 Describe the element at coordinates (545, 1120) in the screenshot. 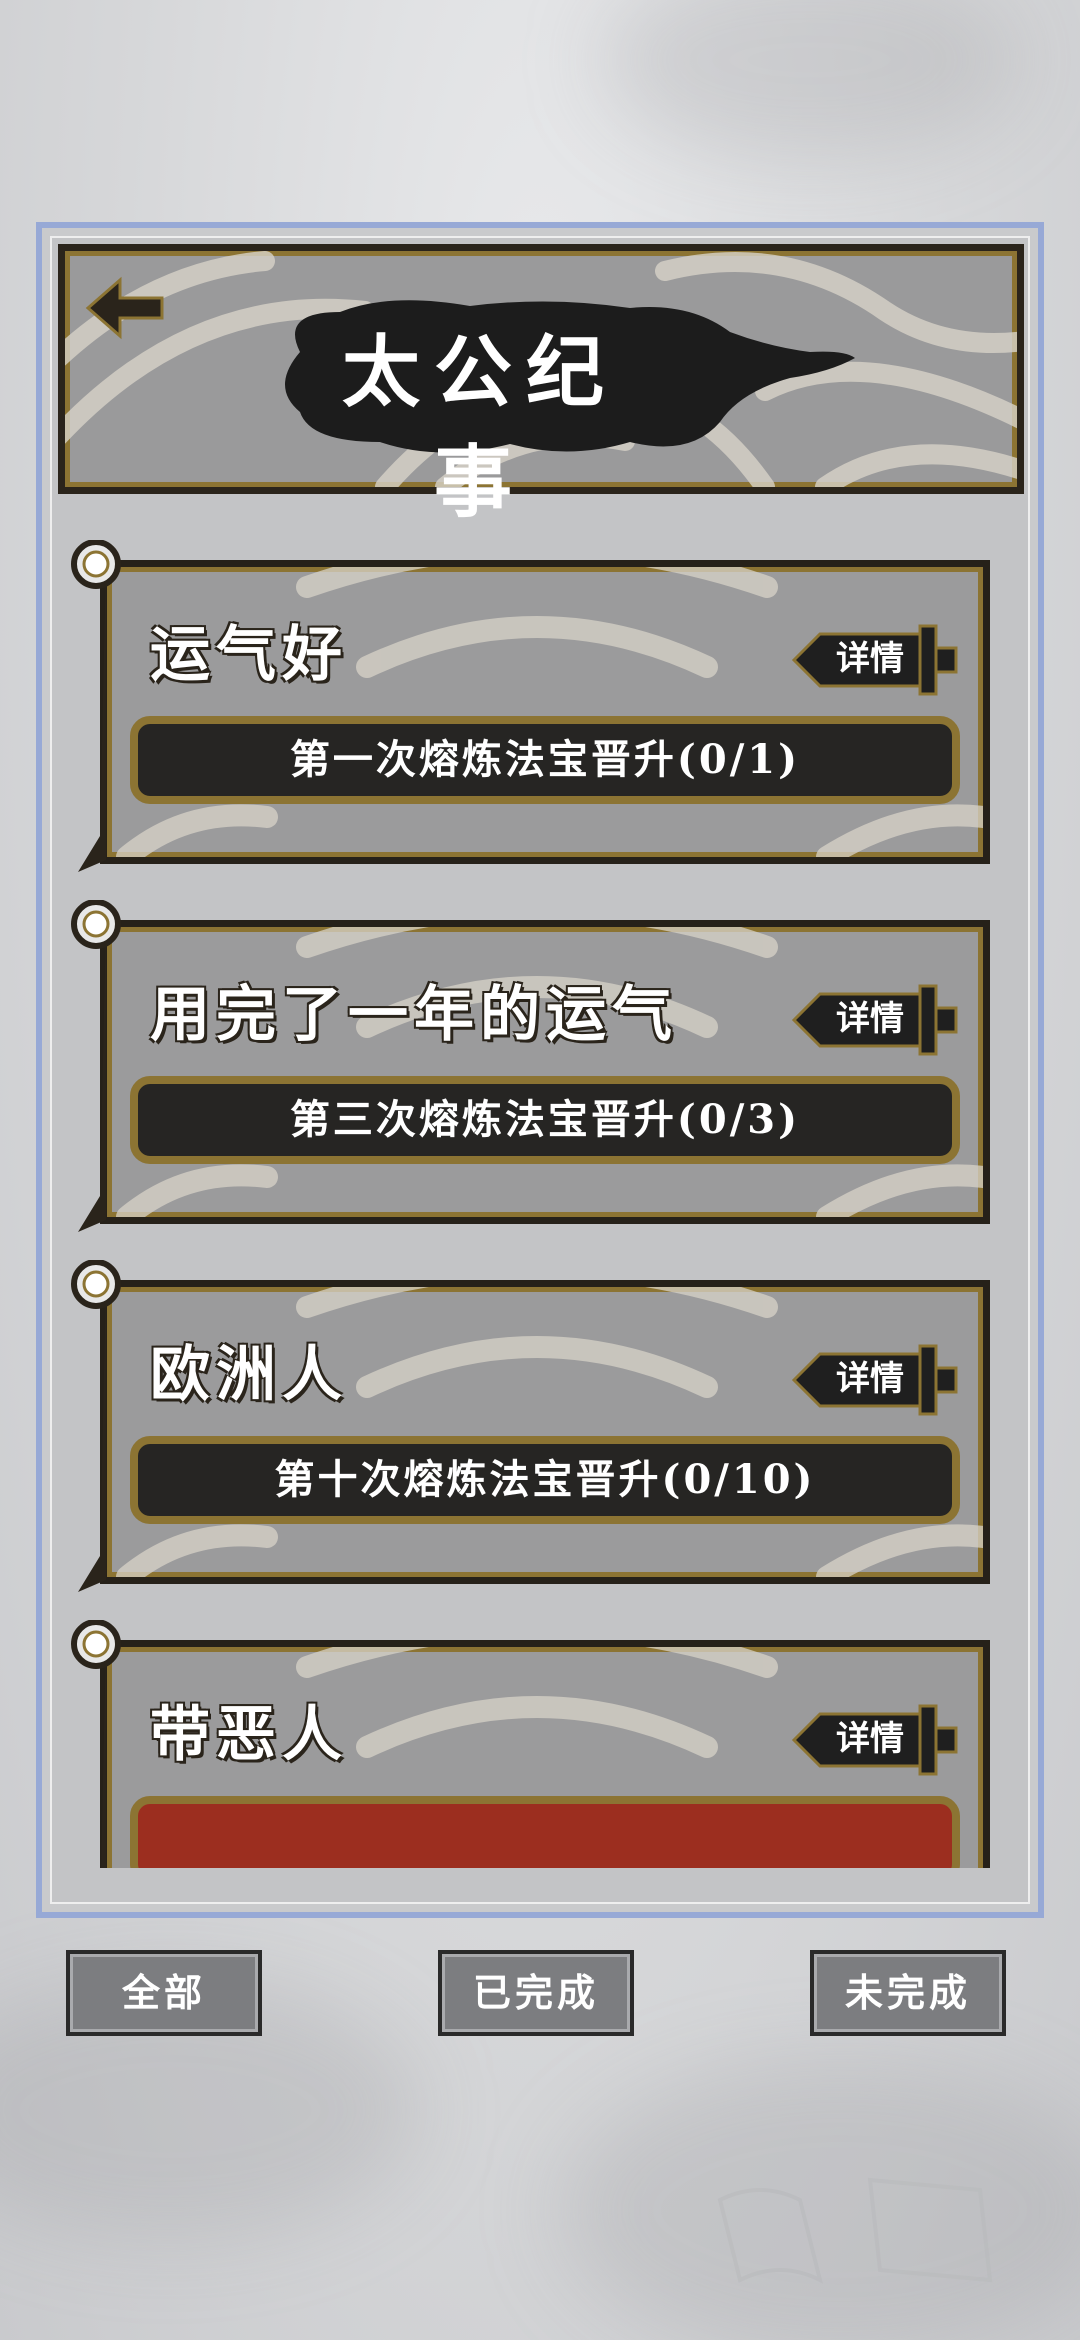

I see `task-progress-bar: 第三次熔炼法宝晋升(0/3)` at that location.